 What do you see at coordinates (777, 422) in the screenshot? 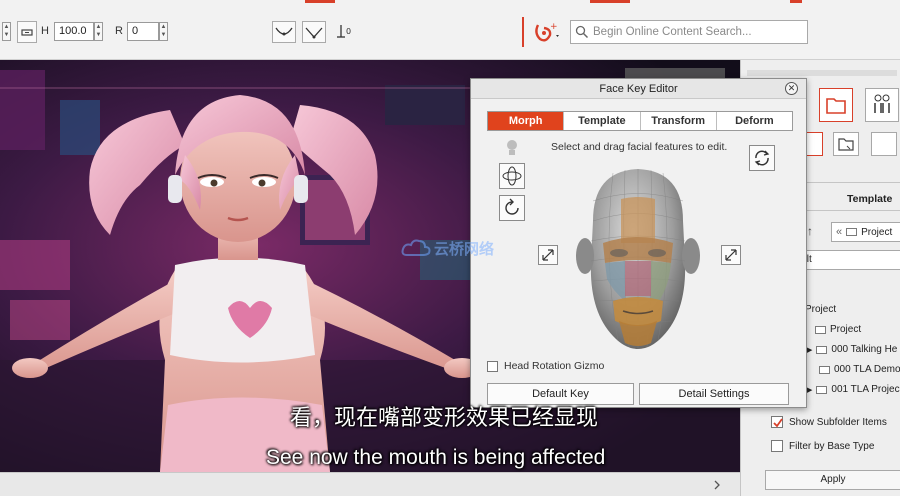
I see `show-subfolder-checkbox` at bounding box center [777, 422].